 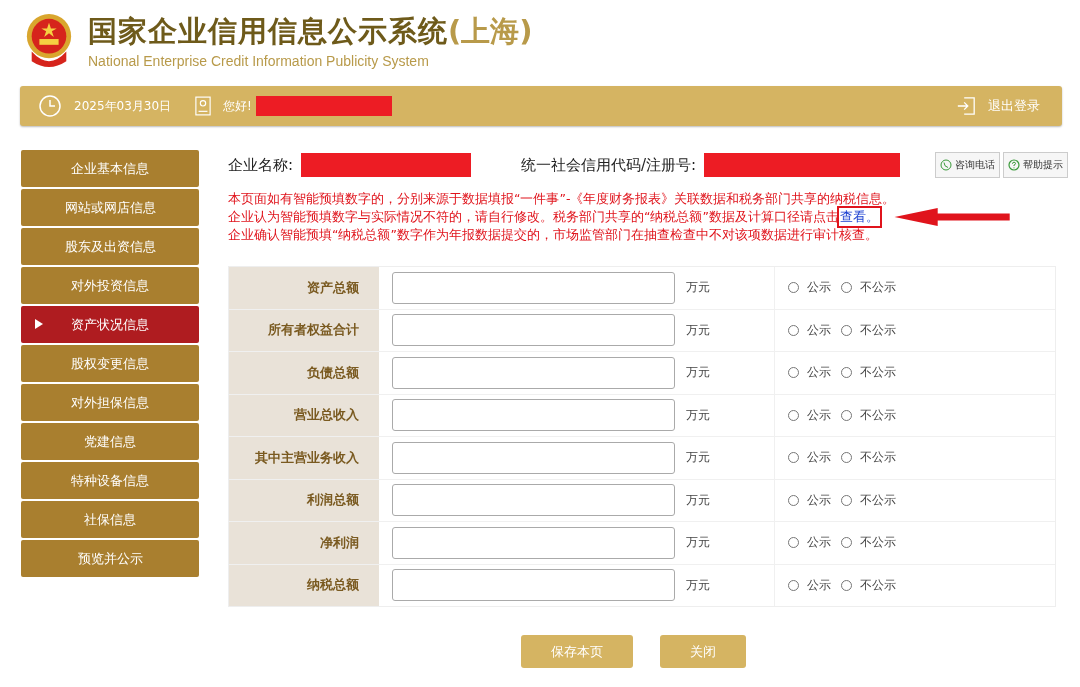 What do you see at coordinates (609, 165) in the screenshot?
I see `credit-code-label: 统一社会信用代码/注册号:` at bounding box center [609, 165].